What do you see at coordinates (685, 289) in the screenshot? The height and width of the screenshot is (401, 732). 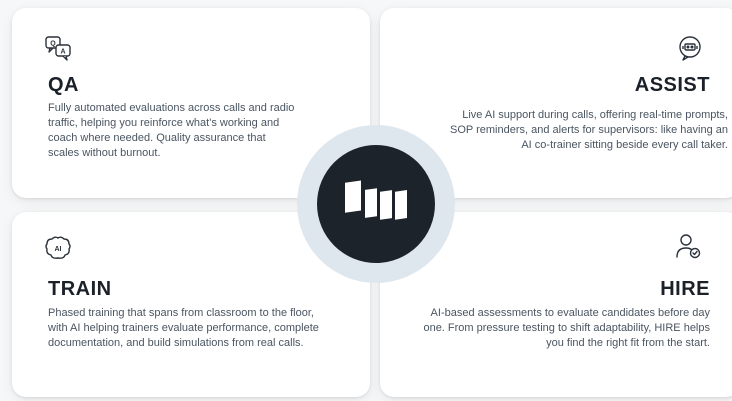 I see `hire-title: HIRE` at bounding box center [685, 289].